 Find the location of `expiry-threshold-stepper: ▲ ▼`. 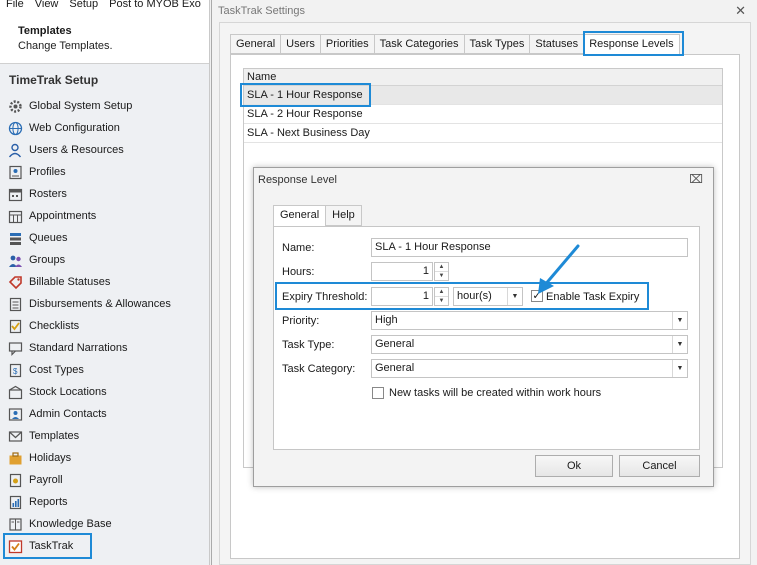

expiry-threshold-stepper: ▲ ▼ is located at coordinates (441, 296).